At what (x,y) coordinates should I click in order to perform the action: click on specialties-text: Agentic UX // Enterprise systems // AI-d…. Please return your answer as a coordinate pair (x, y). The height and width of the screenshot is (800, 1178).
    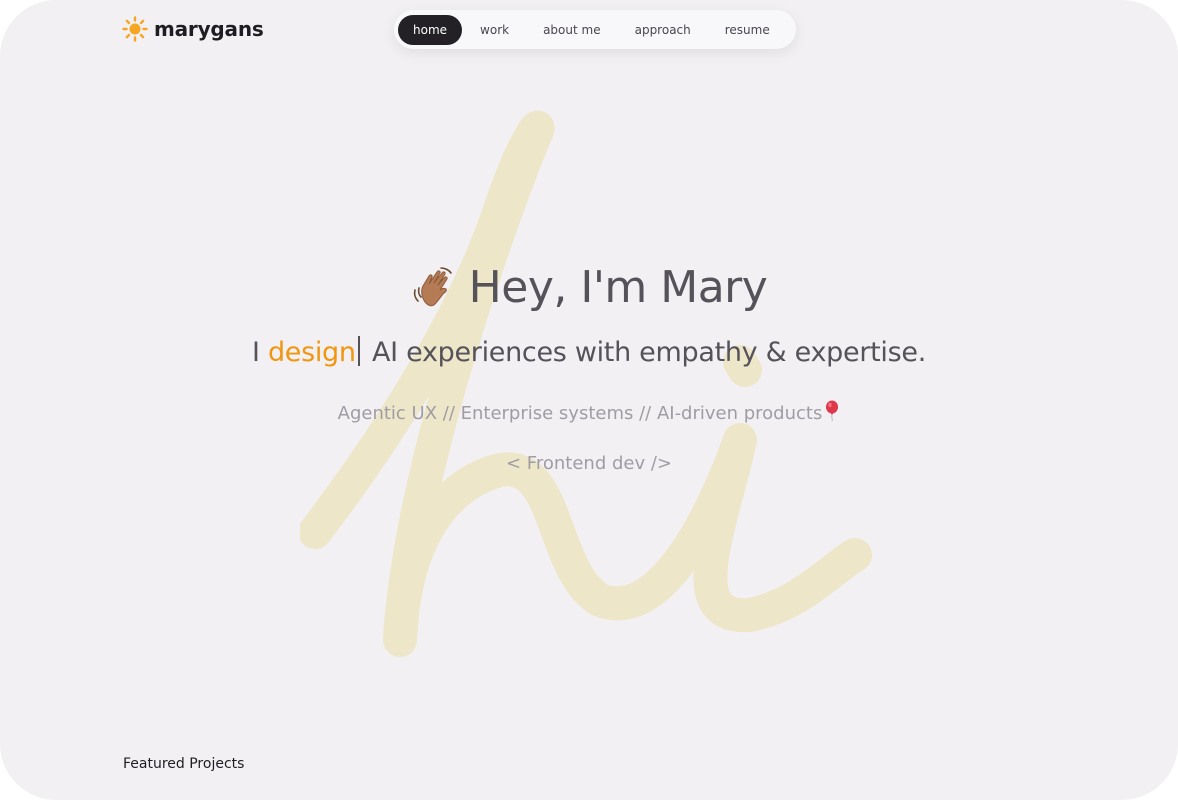
    Looking at the image, I should click on (580, 413).